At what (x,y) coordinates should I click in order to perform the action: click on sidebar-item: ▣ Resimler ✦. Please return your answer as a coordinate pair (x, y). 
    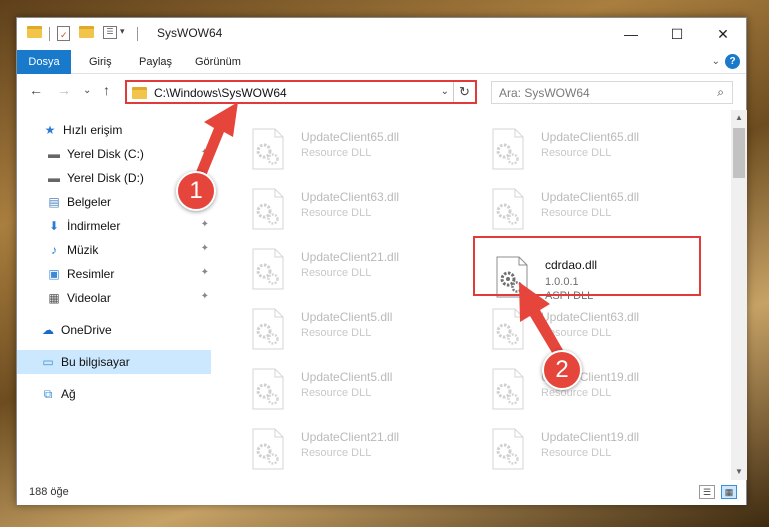
    Looking at the image, I should click on (114, 274).